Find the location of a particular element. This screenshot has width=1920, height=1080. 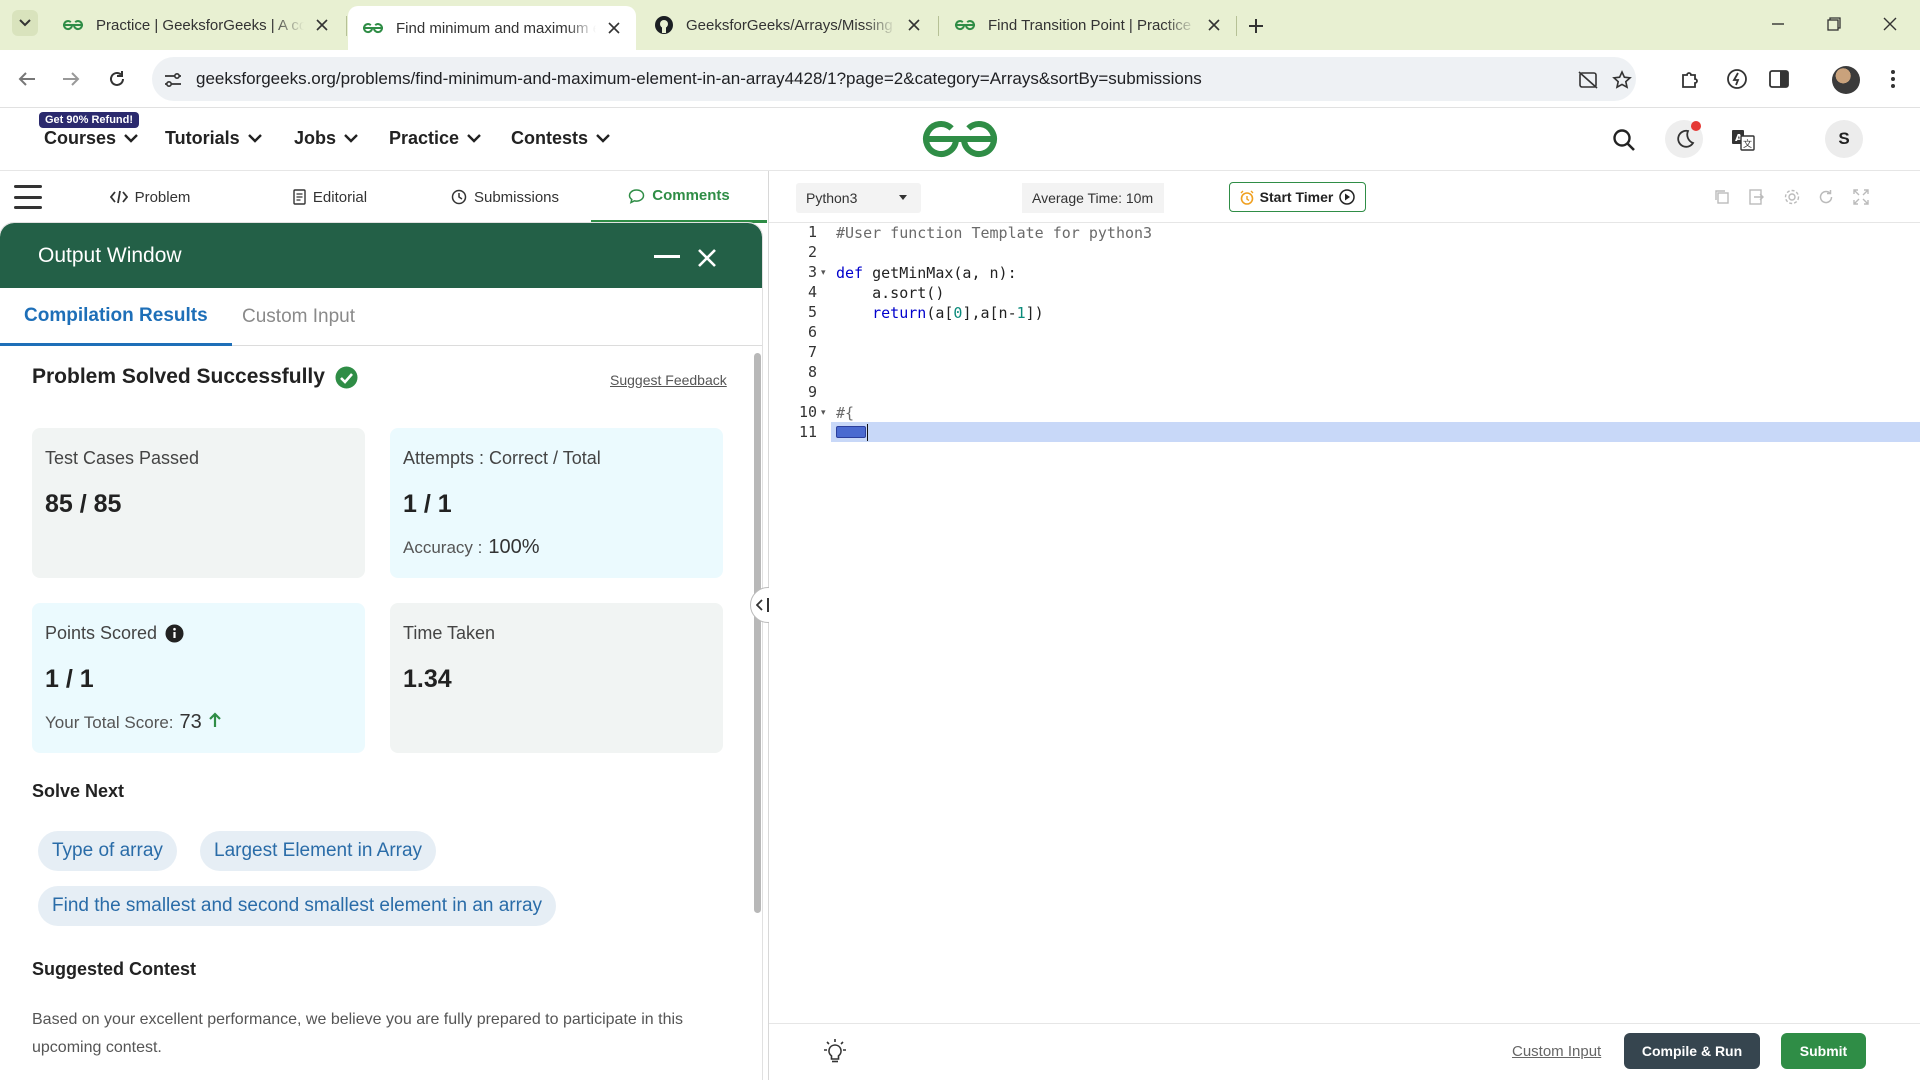

chevron-down-icon is located at coordinates (25, 23).